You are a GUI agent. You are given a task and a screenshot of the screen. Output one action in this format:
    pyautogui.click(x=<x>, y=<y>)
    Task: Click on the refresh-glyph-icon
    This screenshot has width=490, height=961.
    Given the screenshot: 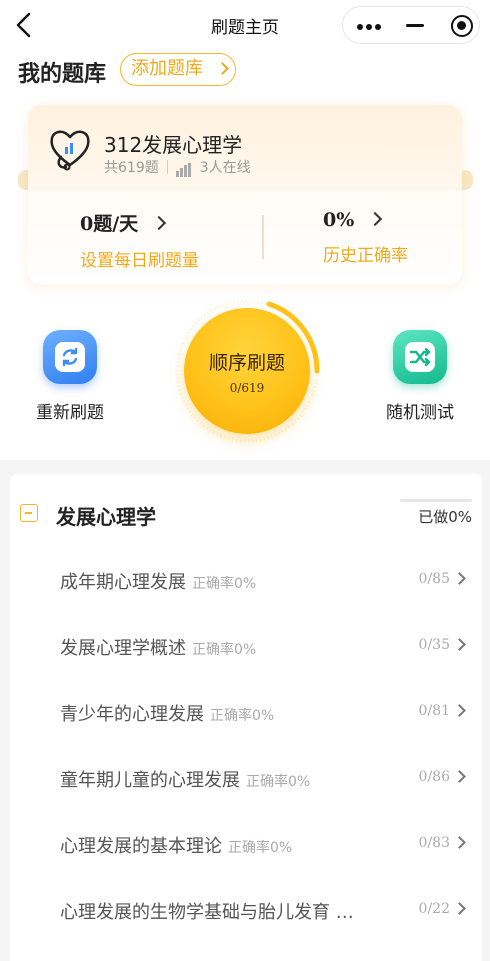 What is the action you would take?
    pyautogui.click(x=70, y=357)
    